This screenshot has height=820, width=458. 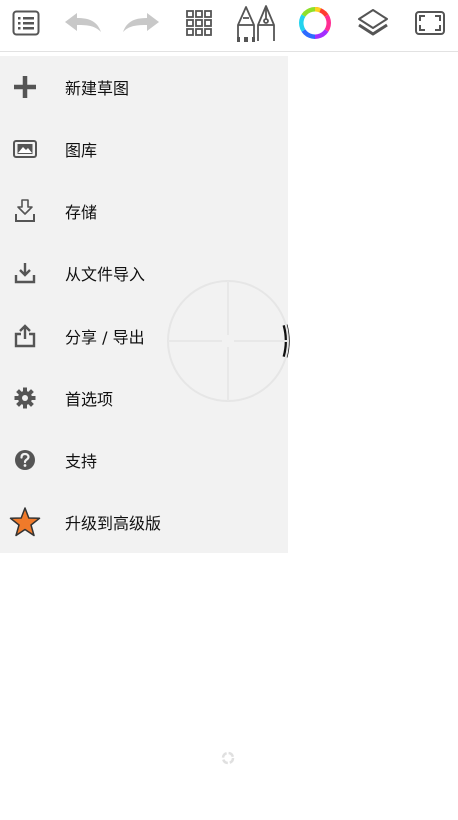 I want to click on top-toolbar, so click(x=229, y=26).